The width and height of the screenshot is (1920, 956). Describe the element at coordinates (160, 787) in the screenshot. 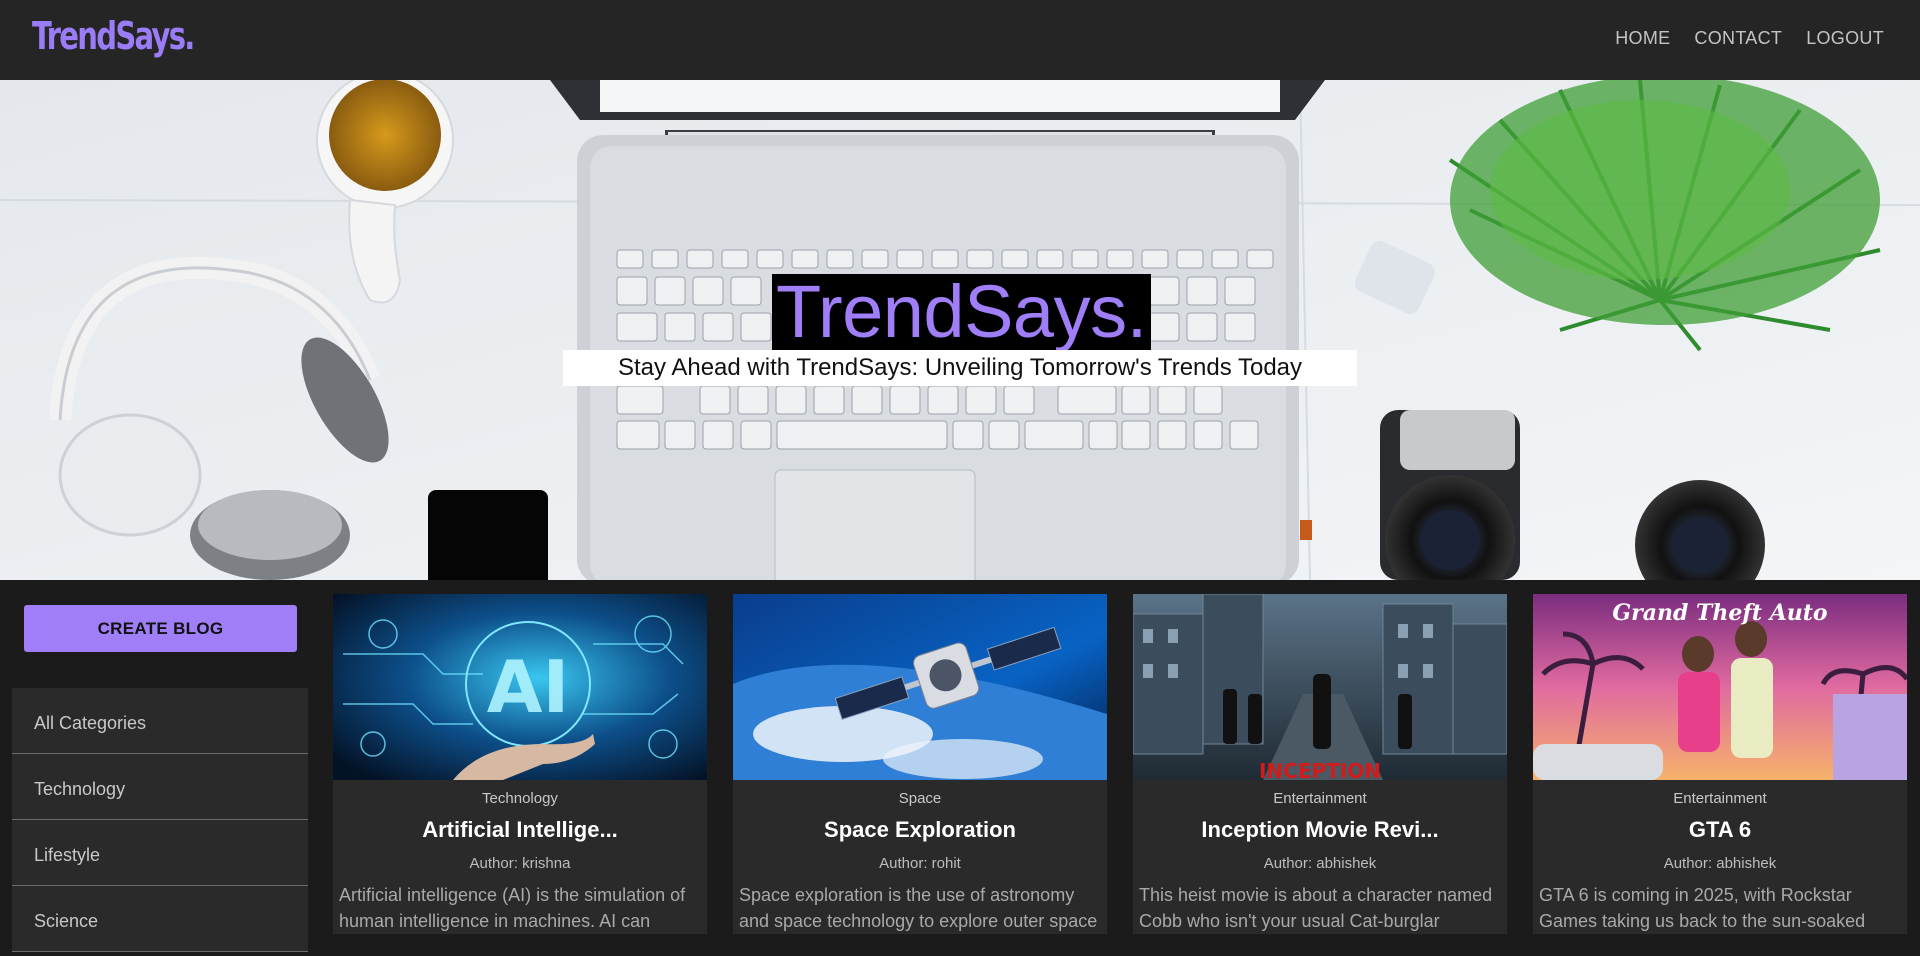

I see `category-item-technology: Technology` at that location.